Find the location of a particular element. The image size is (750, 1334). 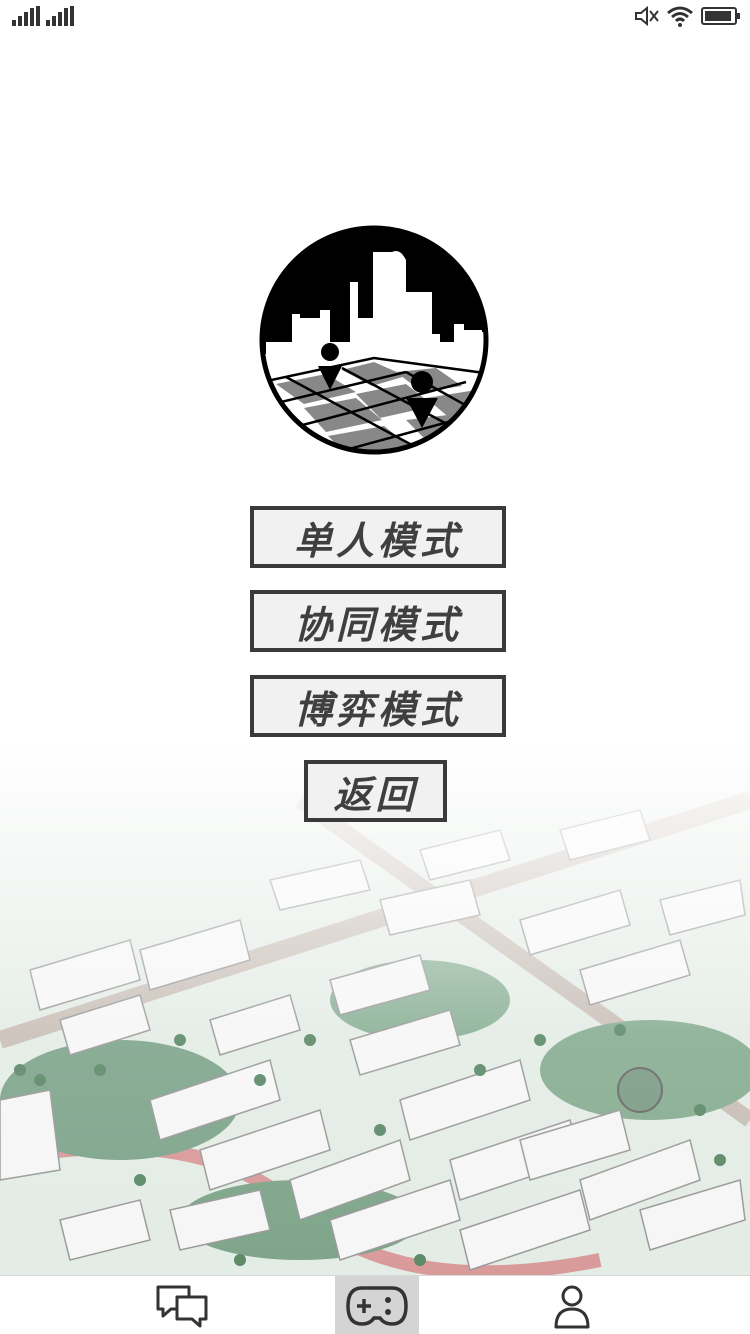

status-icons is located at coordinates (687, 16).